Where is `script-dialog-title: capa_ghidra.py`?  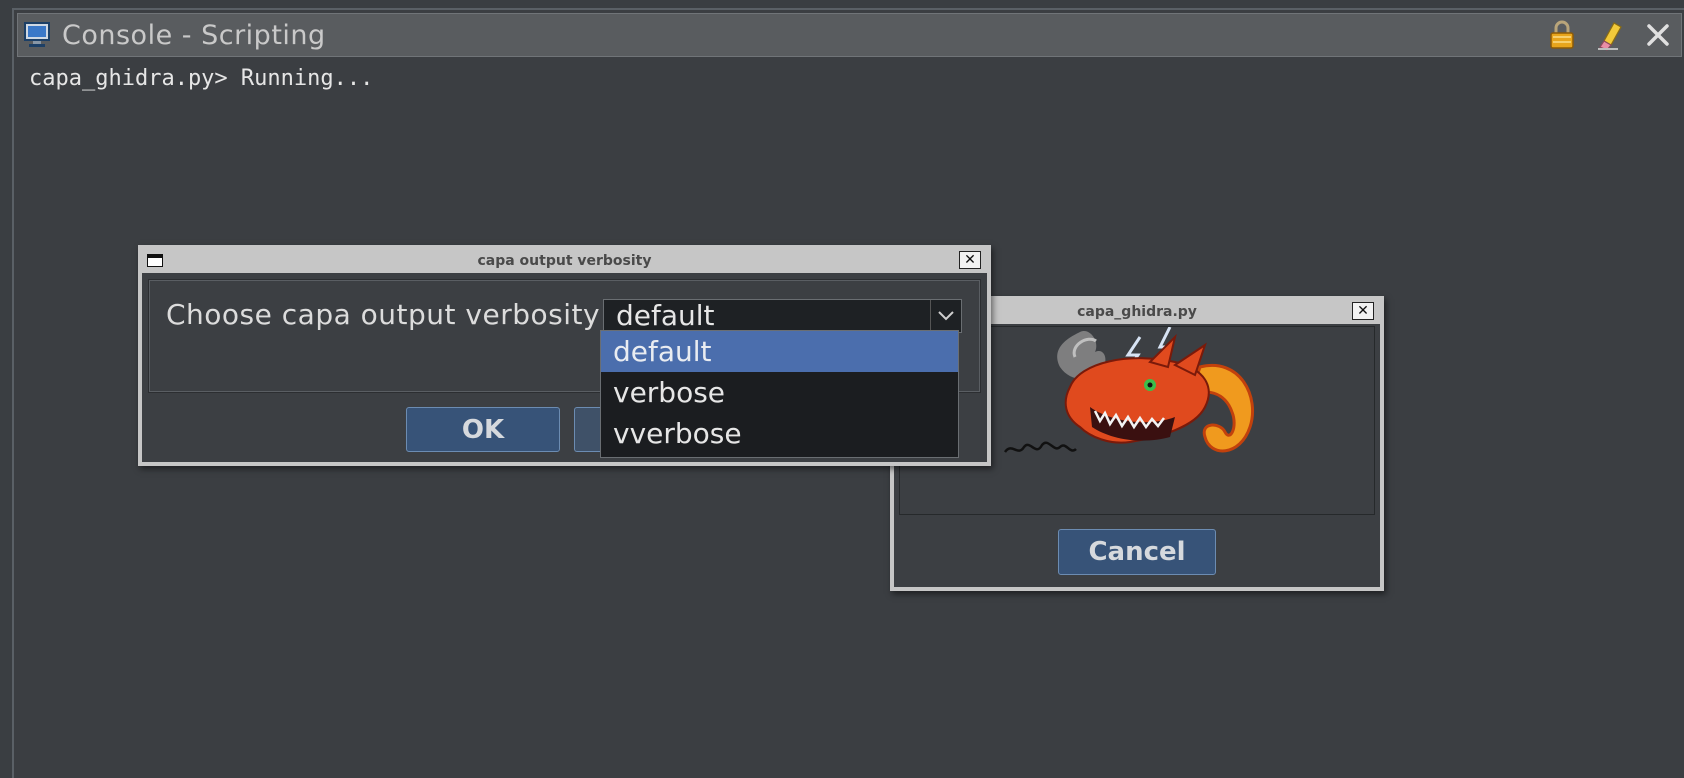
script-dialog-title: capa_ghidra.py is located at coordinates (1137, 312).